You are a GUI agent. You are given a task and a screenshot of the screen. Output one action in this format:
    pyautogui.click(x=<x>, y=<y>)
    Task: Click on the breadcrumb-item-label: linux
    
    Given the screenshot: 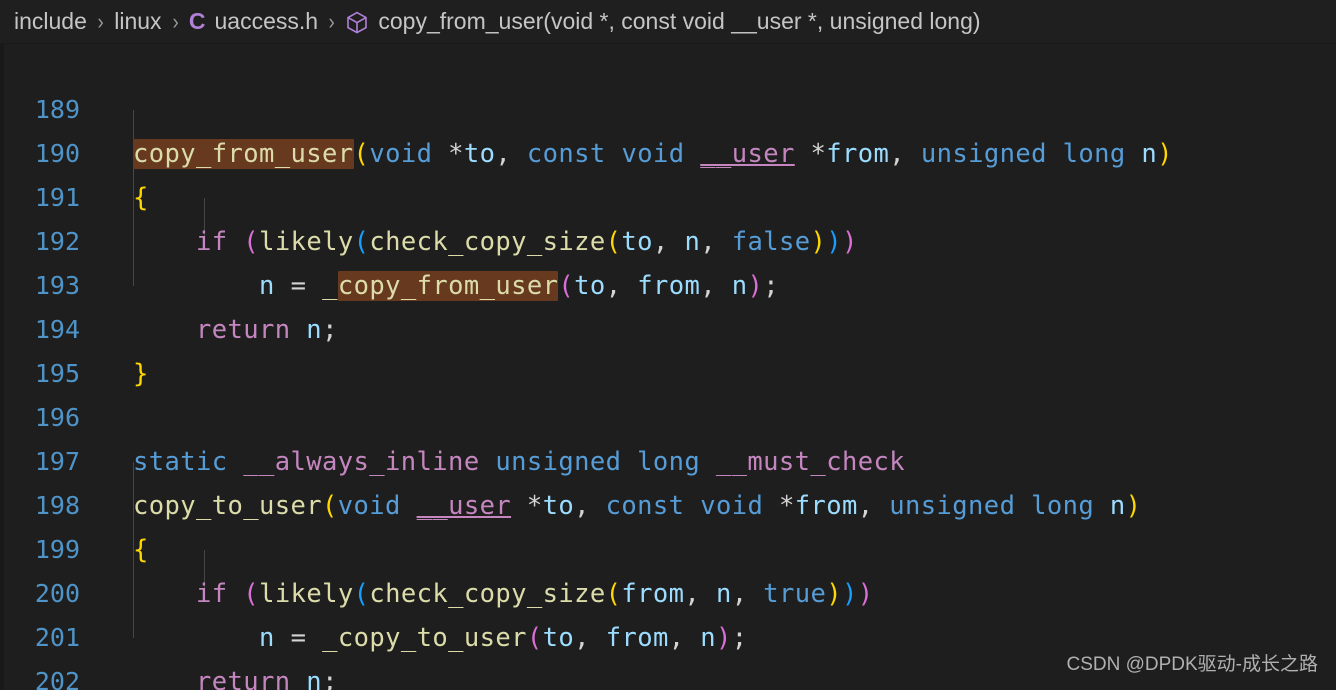 What is the action you would take?
    pyautogui.click(x=138, y=21)
    